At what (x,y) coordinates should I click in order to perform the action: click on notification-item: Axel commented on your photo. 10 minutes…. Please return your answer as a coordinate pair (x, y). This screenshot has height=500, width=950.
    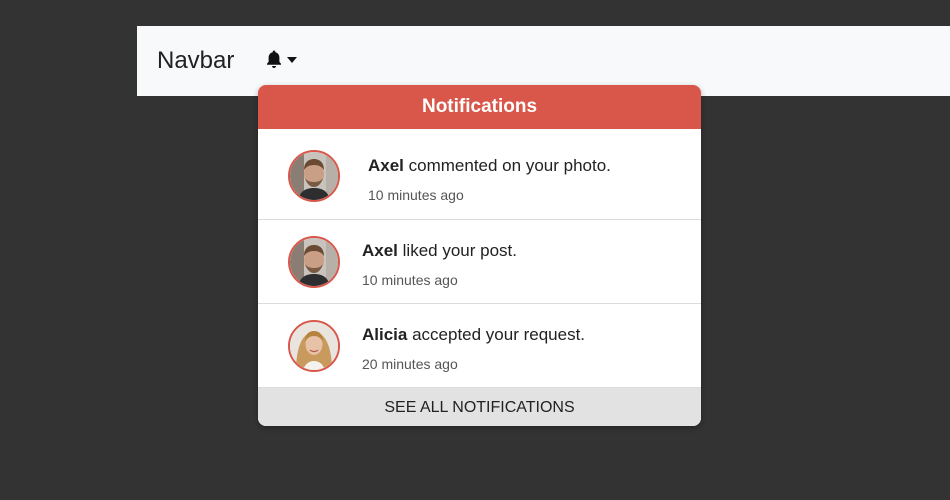
    Looking at the image, I should click on (479, 174).